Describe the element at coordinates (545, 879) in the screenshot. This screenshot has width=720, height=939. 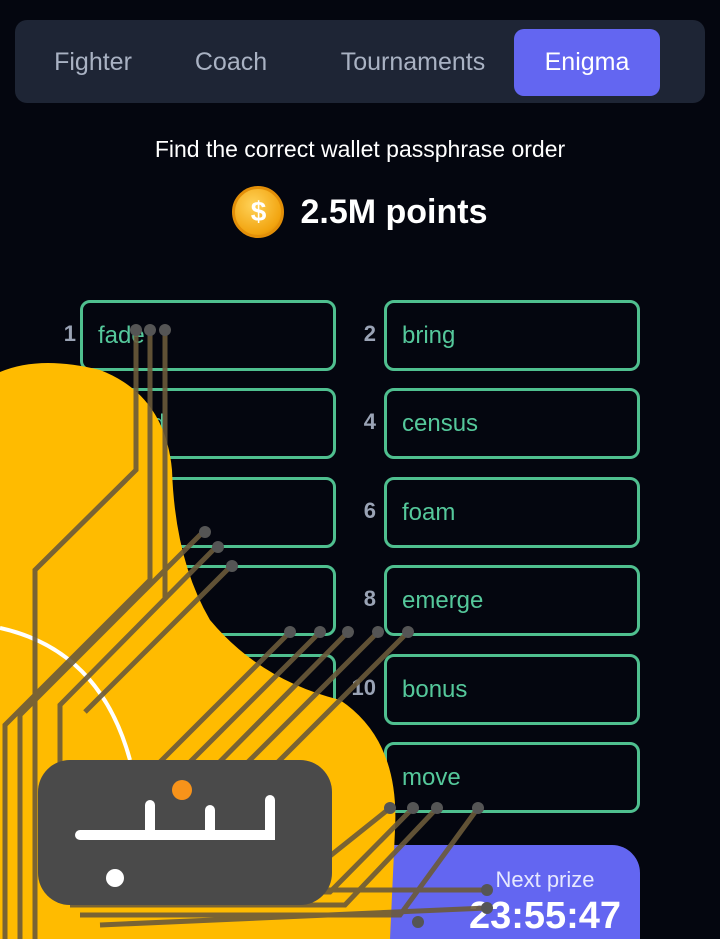
I see `timer-label: Next prize` at that location.